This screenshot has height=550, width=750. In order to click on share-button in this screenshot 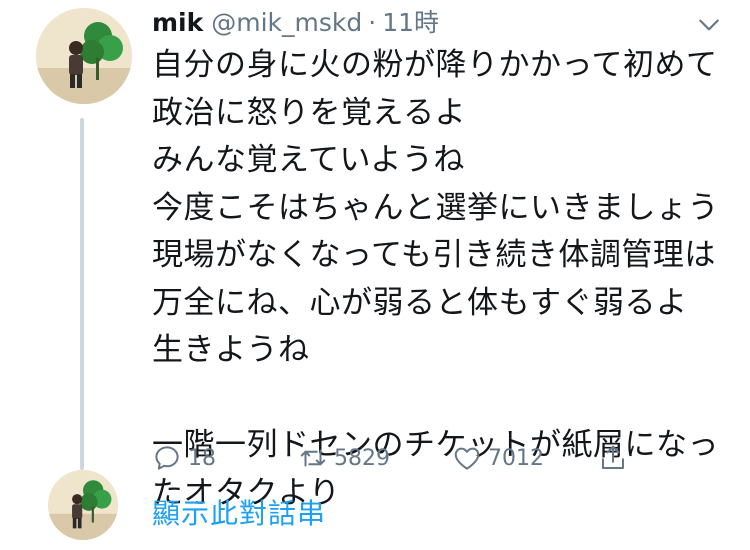, I will do `click(616, 458)`.